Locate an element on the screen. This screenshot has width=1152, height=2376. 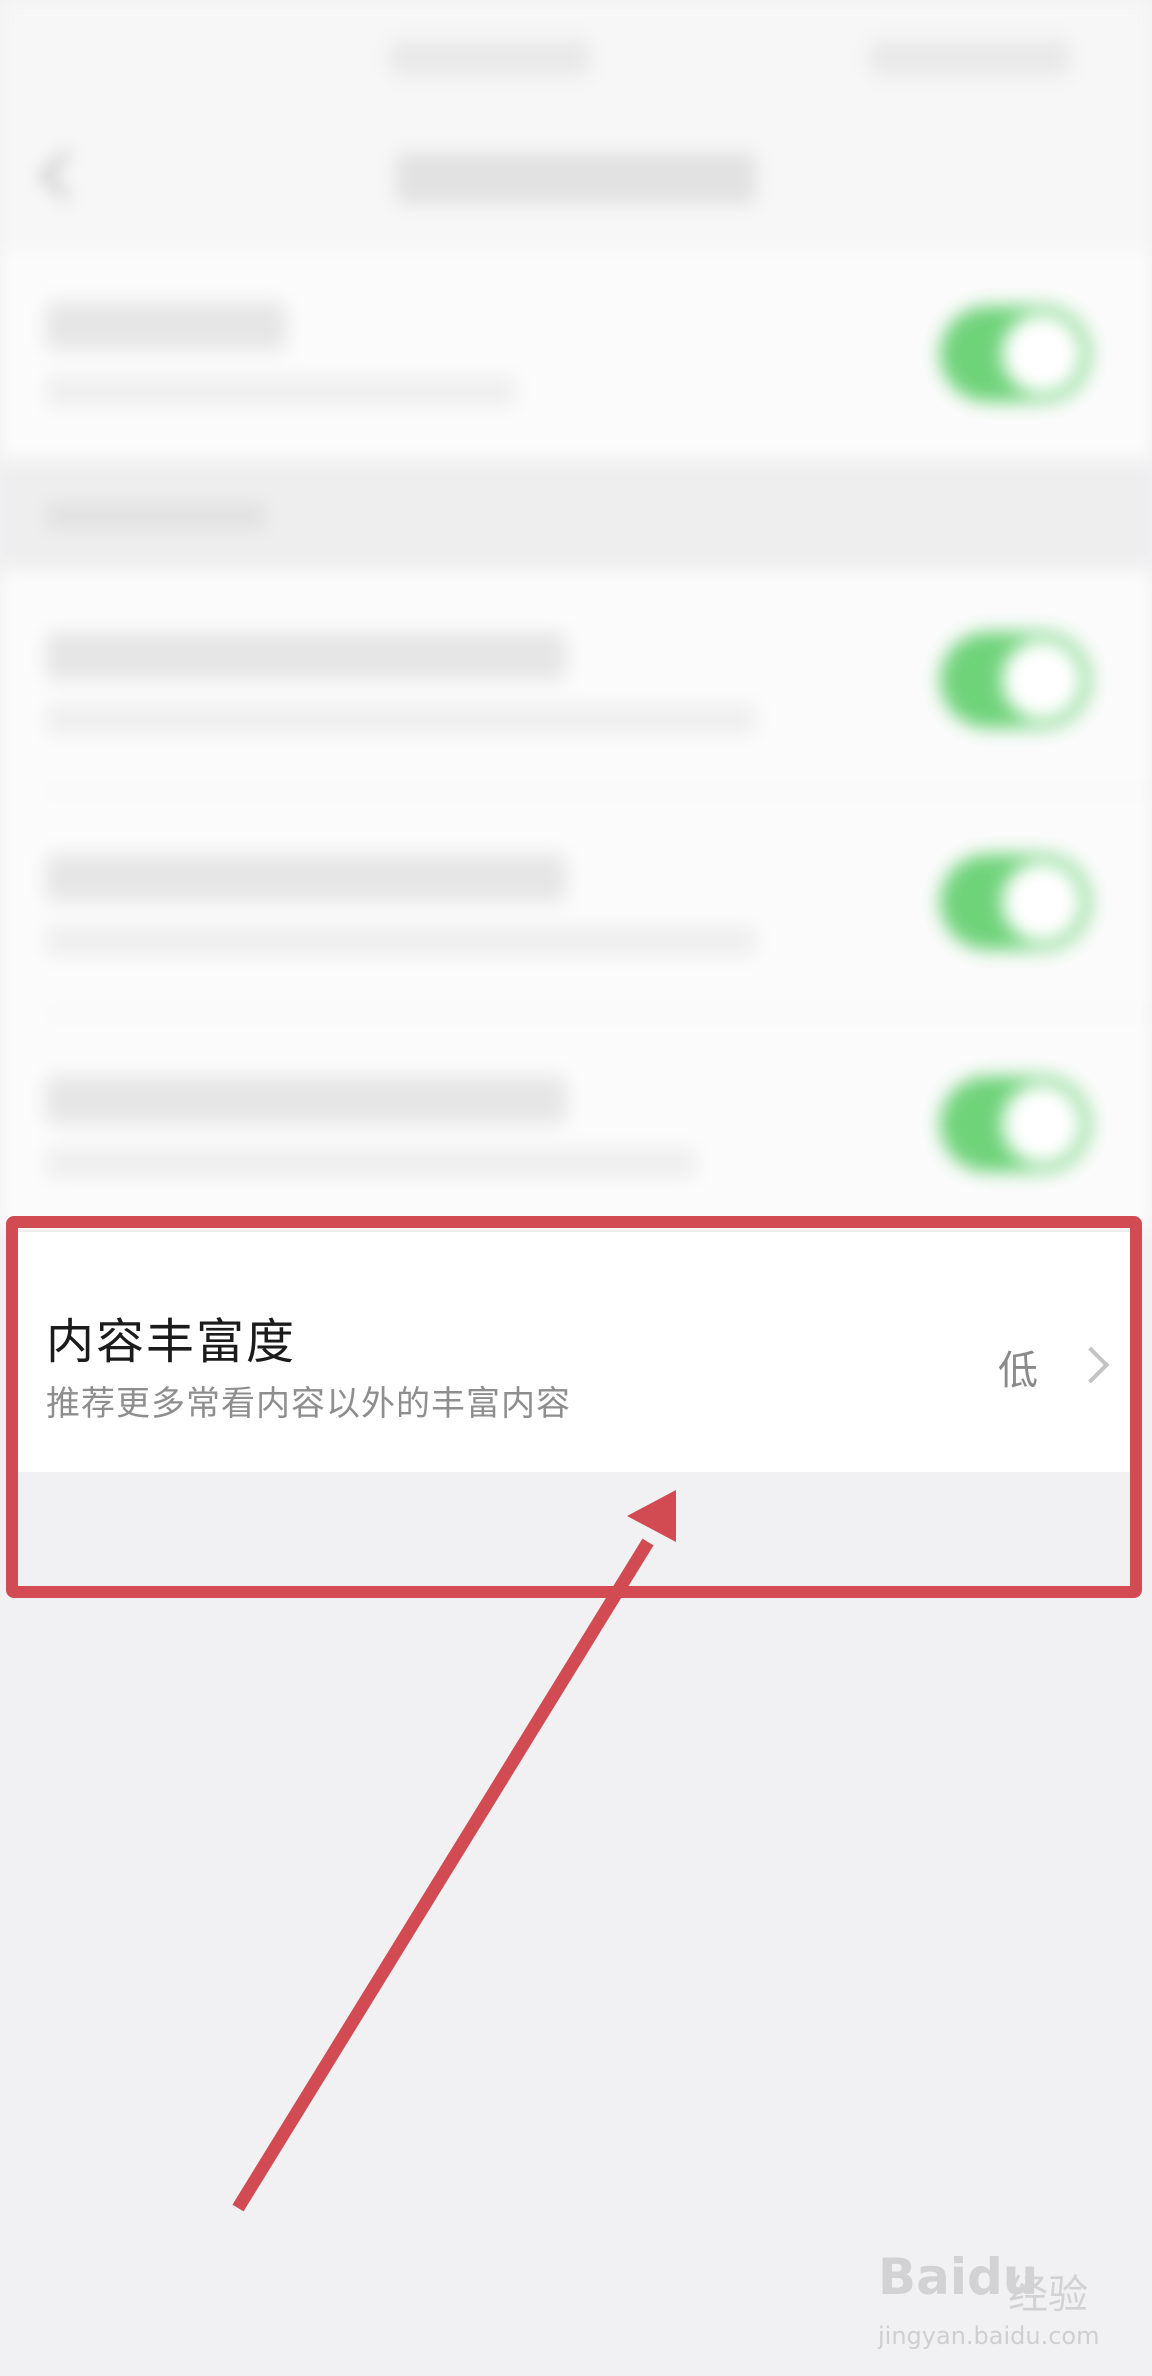
arrow-head is located at coordinates (651, 1516).